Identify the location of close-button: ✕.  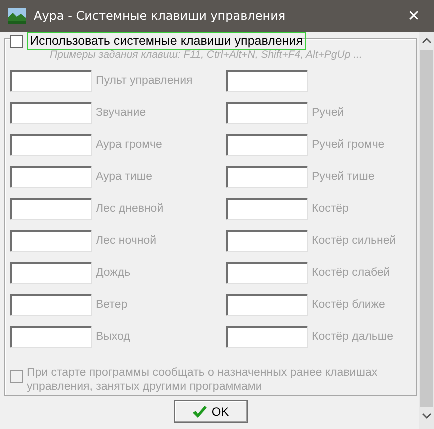
(414, 16).